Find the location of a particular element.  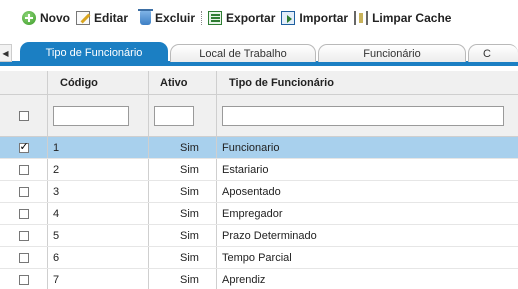

excluir-label: Excluir is located at coordinates (175, 18).